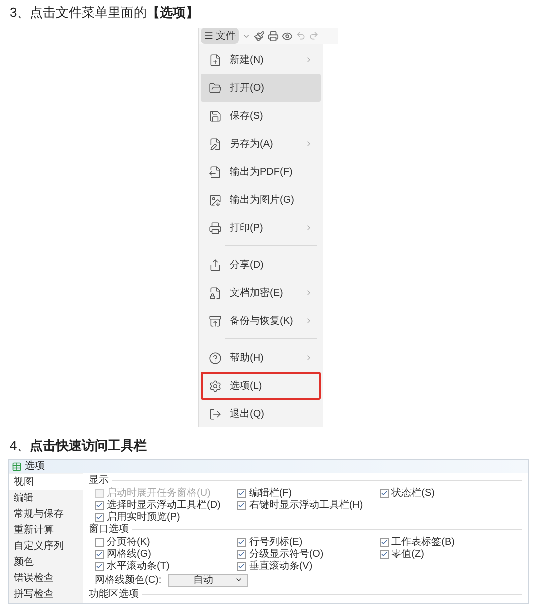 This screenshot has height=604, width=537. What do you see at coordinates (159, 493) in the screenshot?
I see `checkbox-label: 启动时展开任务窗格(U)` at bounding box center [159, 493].